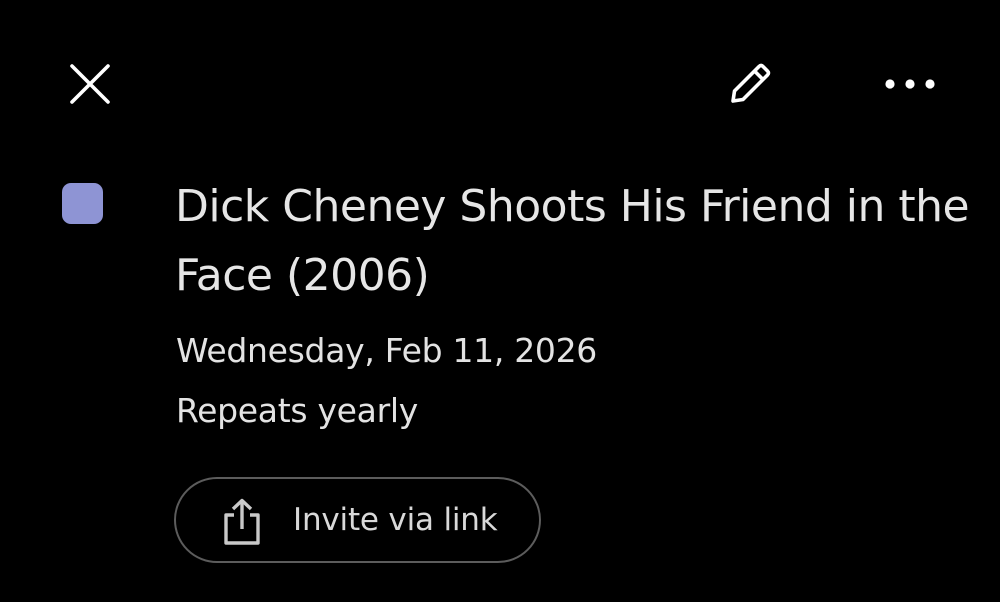 This screenshot has width=1000, height=602. Describe the element at coordinates (297, 410) in the screenshot. I see `event-recurrence: Repeats yearly` at that location.